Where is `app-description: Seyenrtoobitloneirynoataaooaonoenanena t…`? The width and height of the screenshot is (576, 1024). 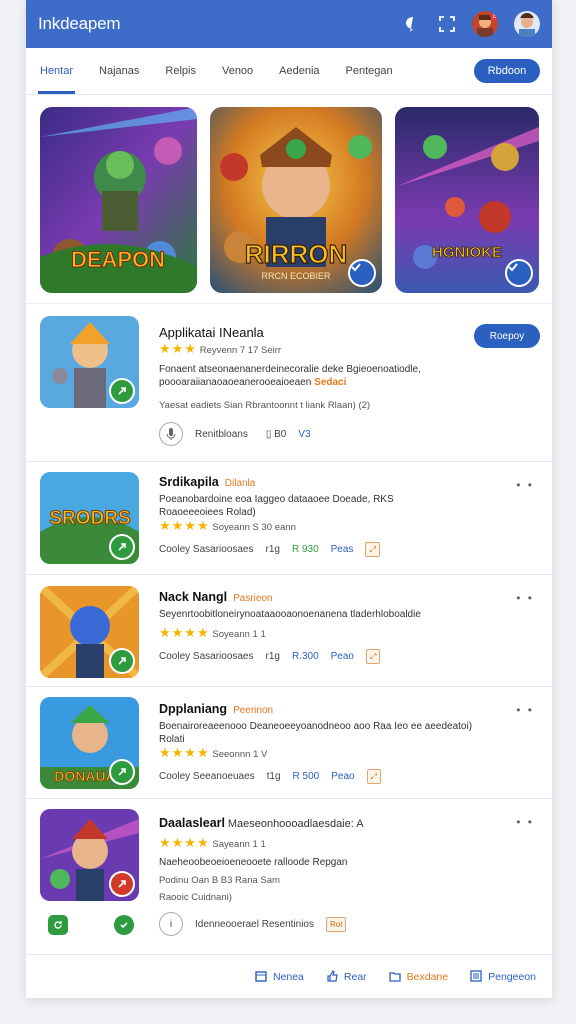 app-description: Seyenrtoobitloneirynoataaooaonoenanena t… is located at coordinates (290, 614).